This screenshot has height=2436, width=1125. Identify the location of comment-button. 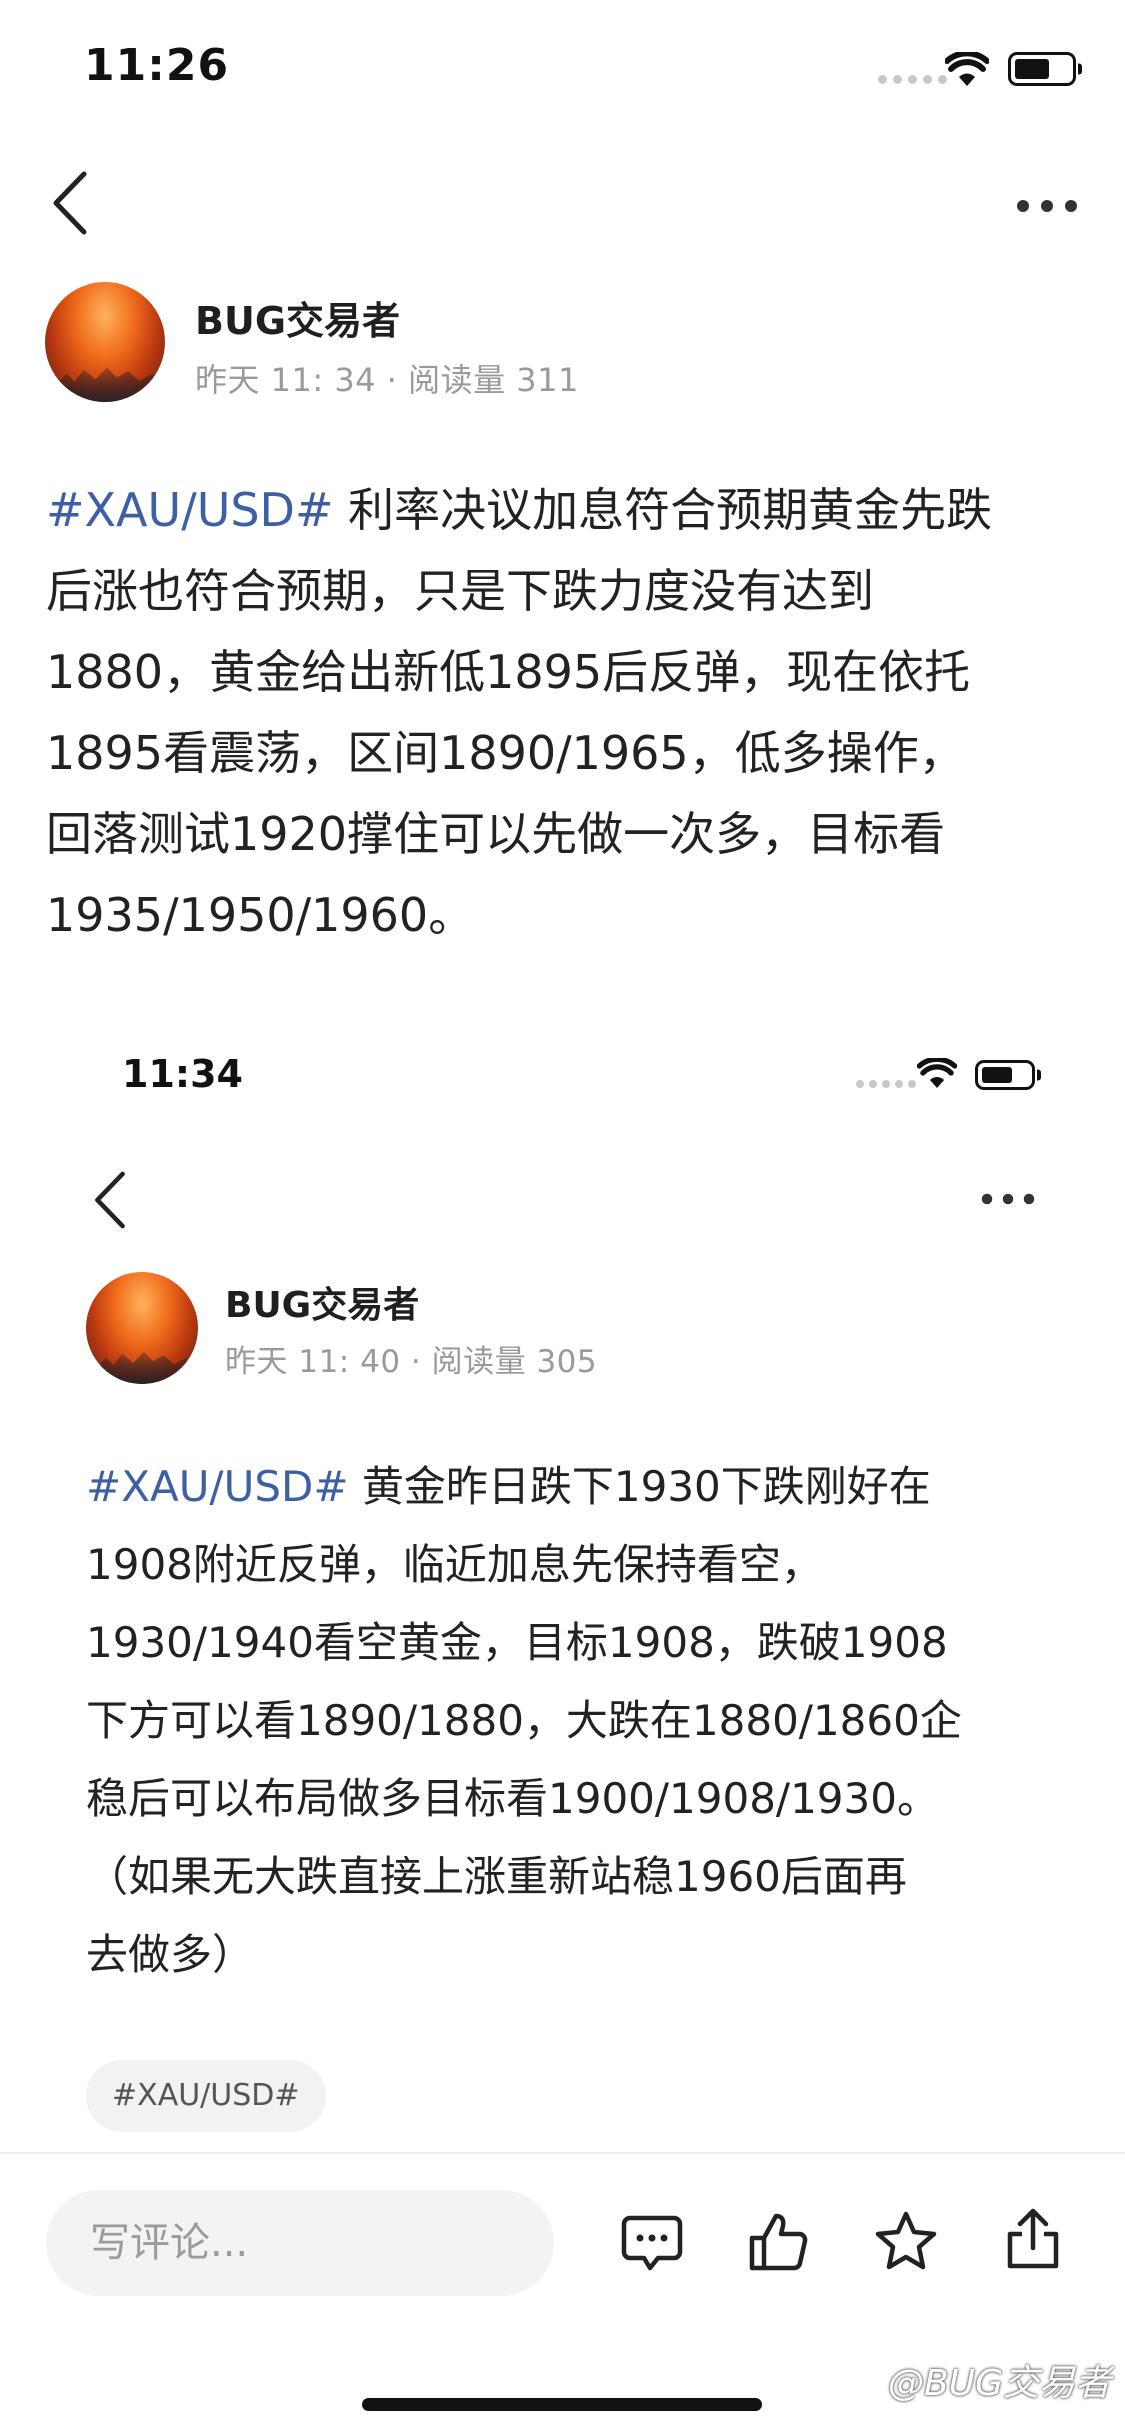
(652, 2244).